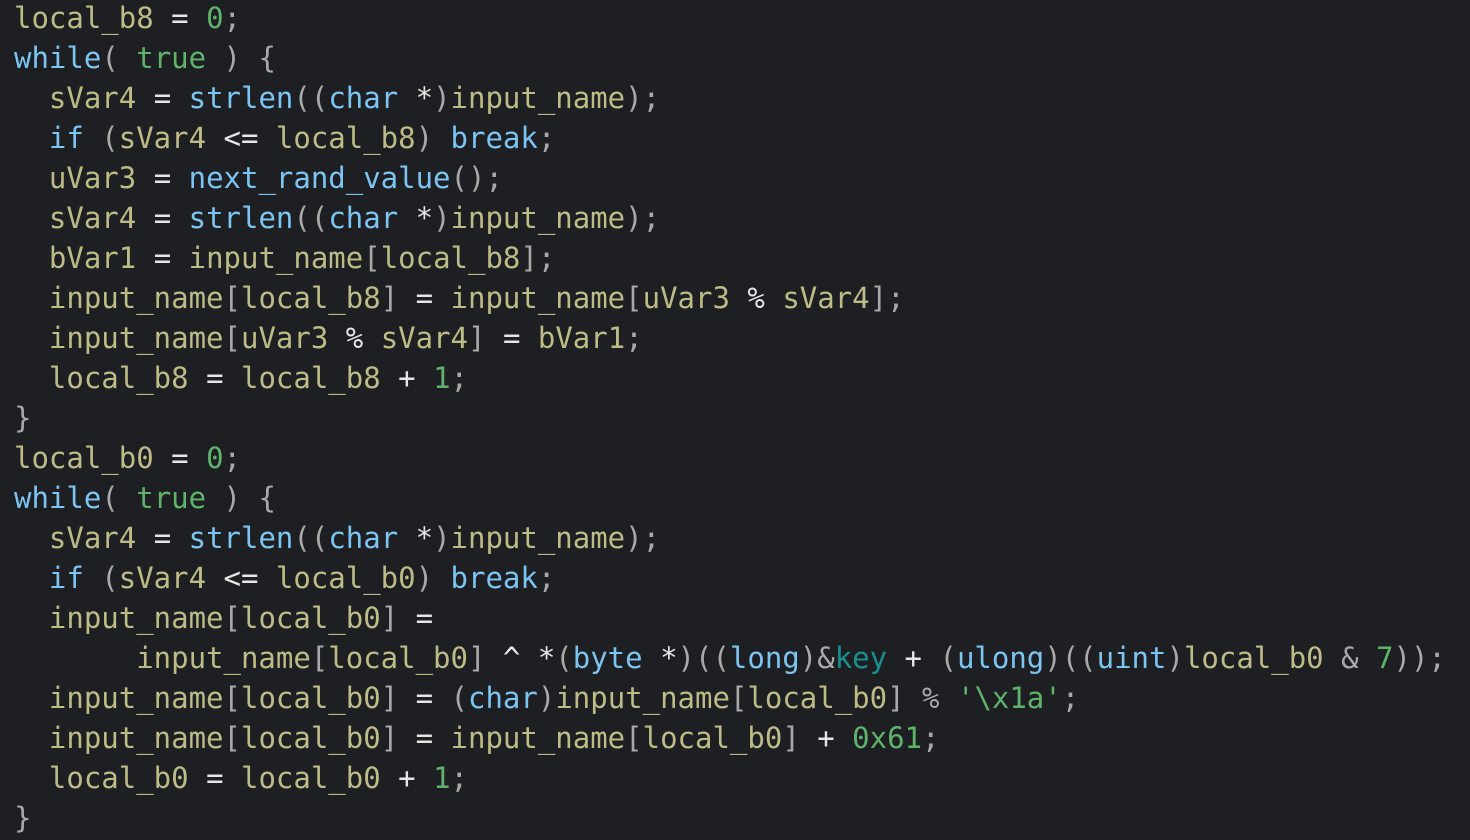  Describe the element at coordinates (215, 18) in the screenshot. I see `literal-token: 0` at that location.